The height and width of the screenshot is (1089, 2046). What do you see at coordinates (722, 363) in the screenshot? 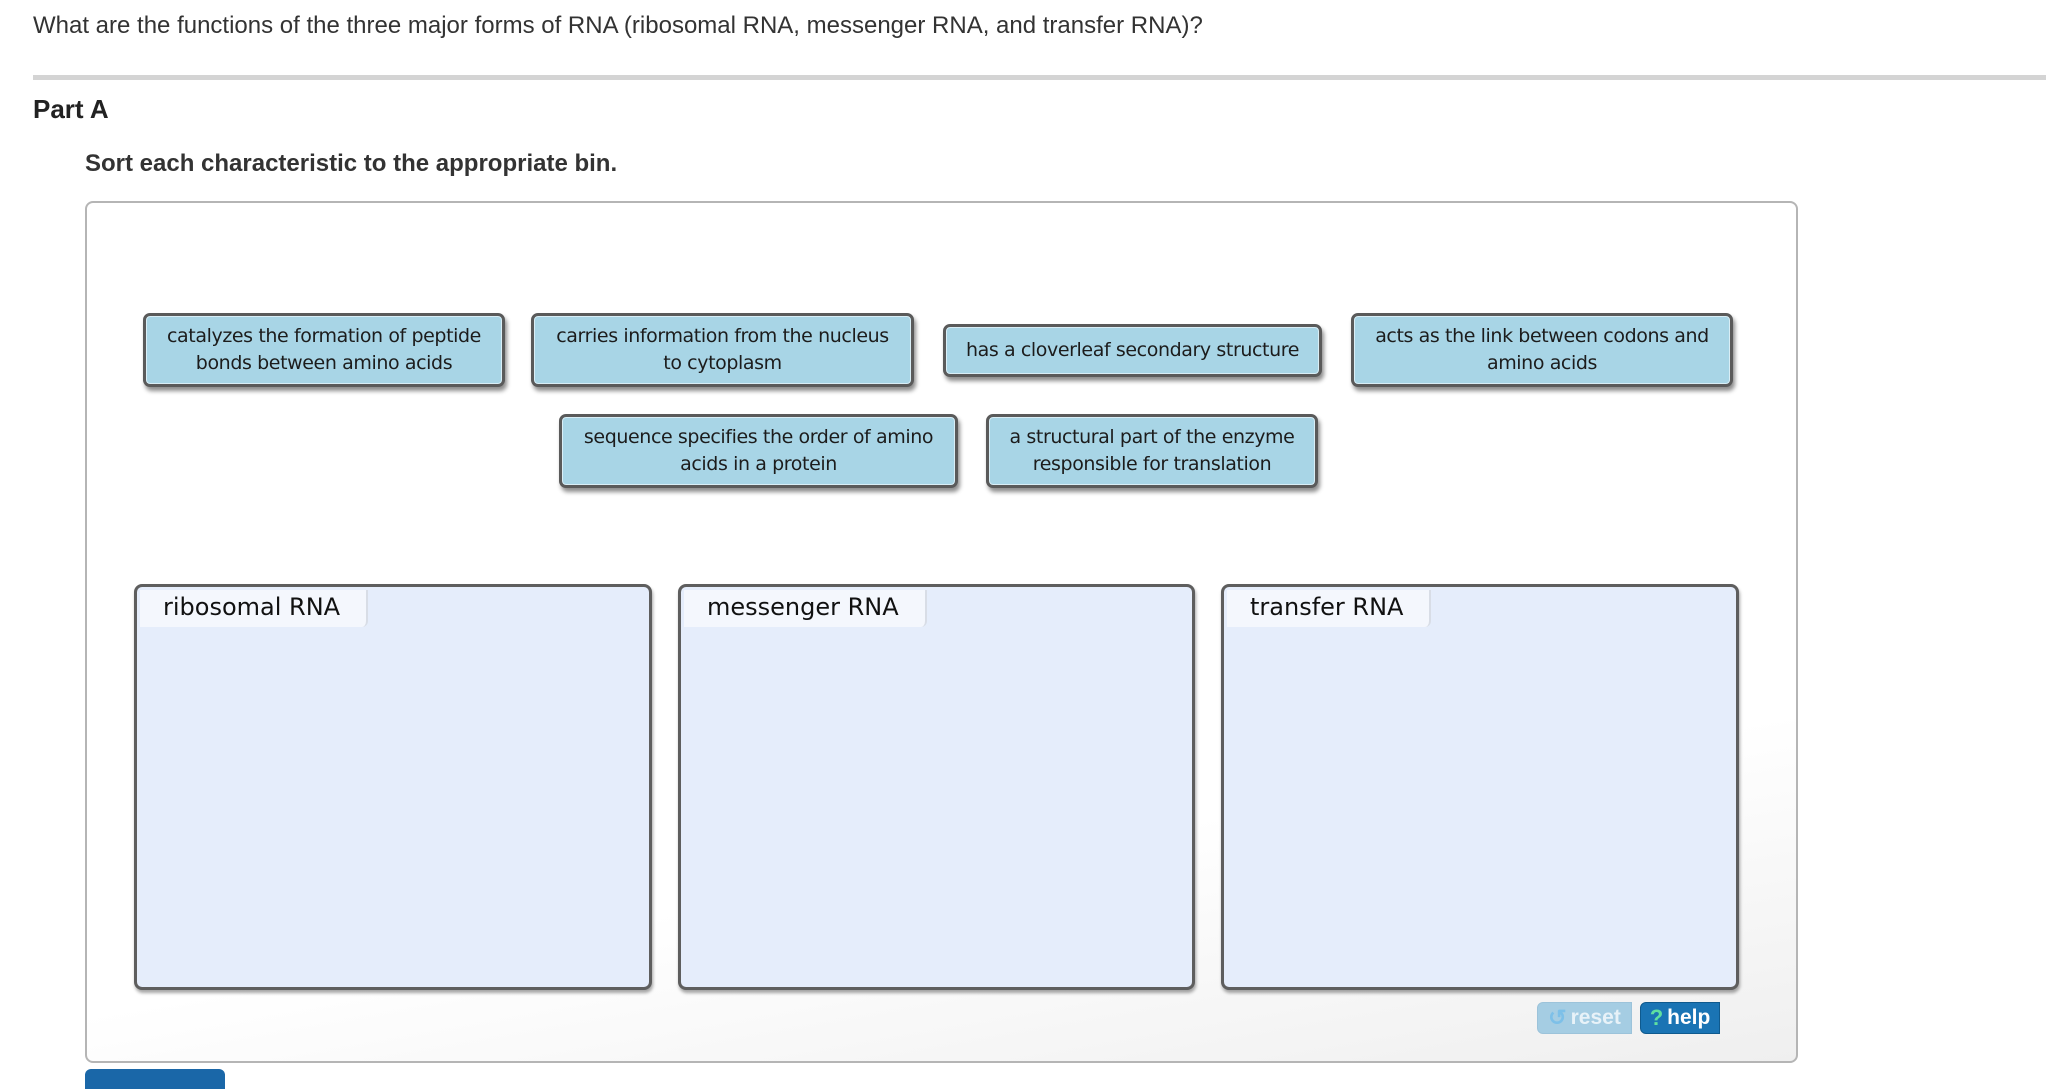
I see `tile-text: to cytoplasm` at bounding box center [722, 363].